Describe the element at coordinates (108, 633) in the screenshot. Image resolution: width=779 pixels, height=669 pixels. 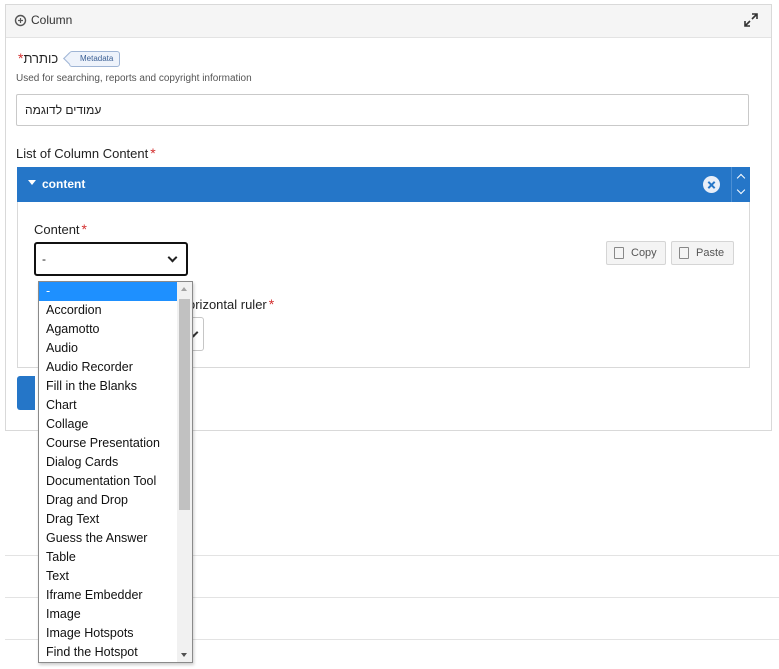
I see `dropdown-option: Image Hotspots` at that location.